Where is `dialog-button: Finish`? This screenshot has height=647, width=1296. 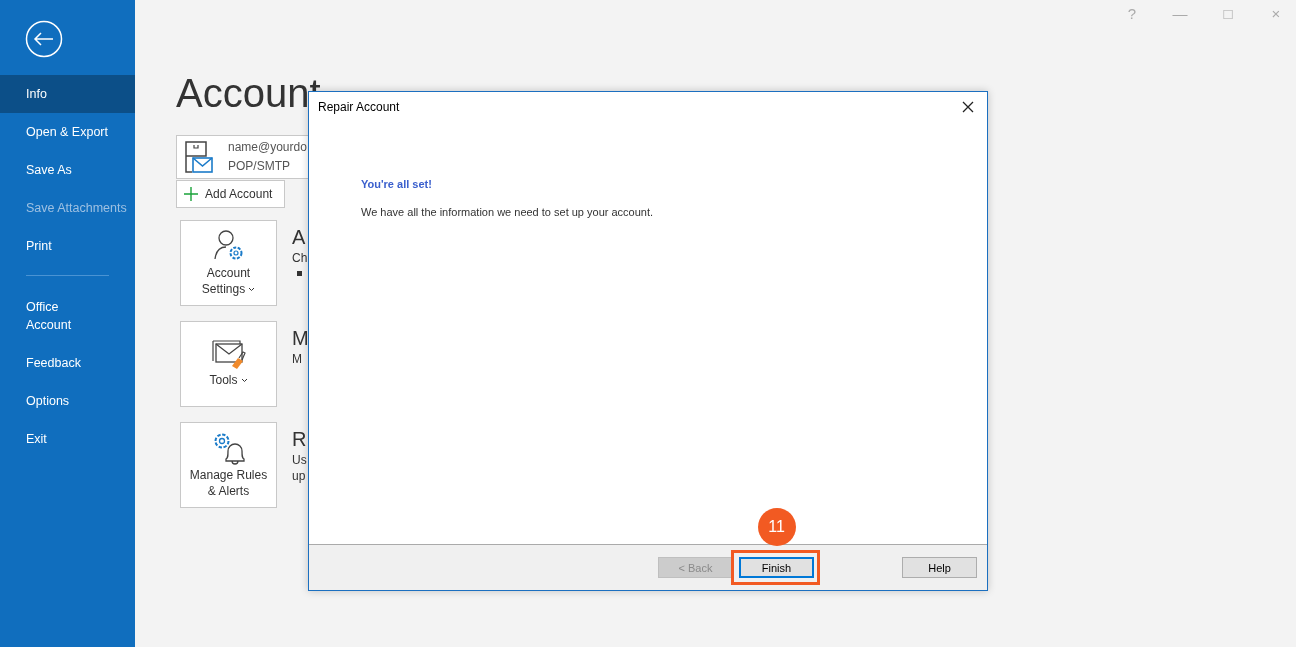 dialog-button: Finish is located at coordinates (776, 567).